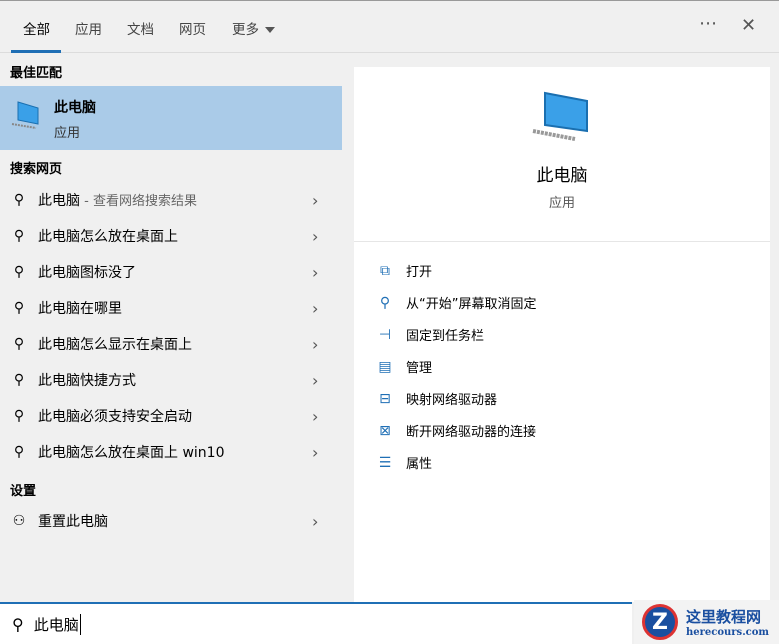 This screenshot has width=779, height=644. Describe the element at coordinates (419, 368) in the screenshot. I see `action-label: 管理` at that location.